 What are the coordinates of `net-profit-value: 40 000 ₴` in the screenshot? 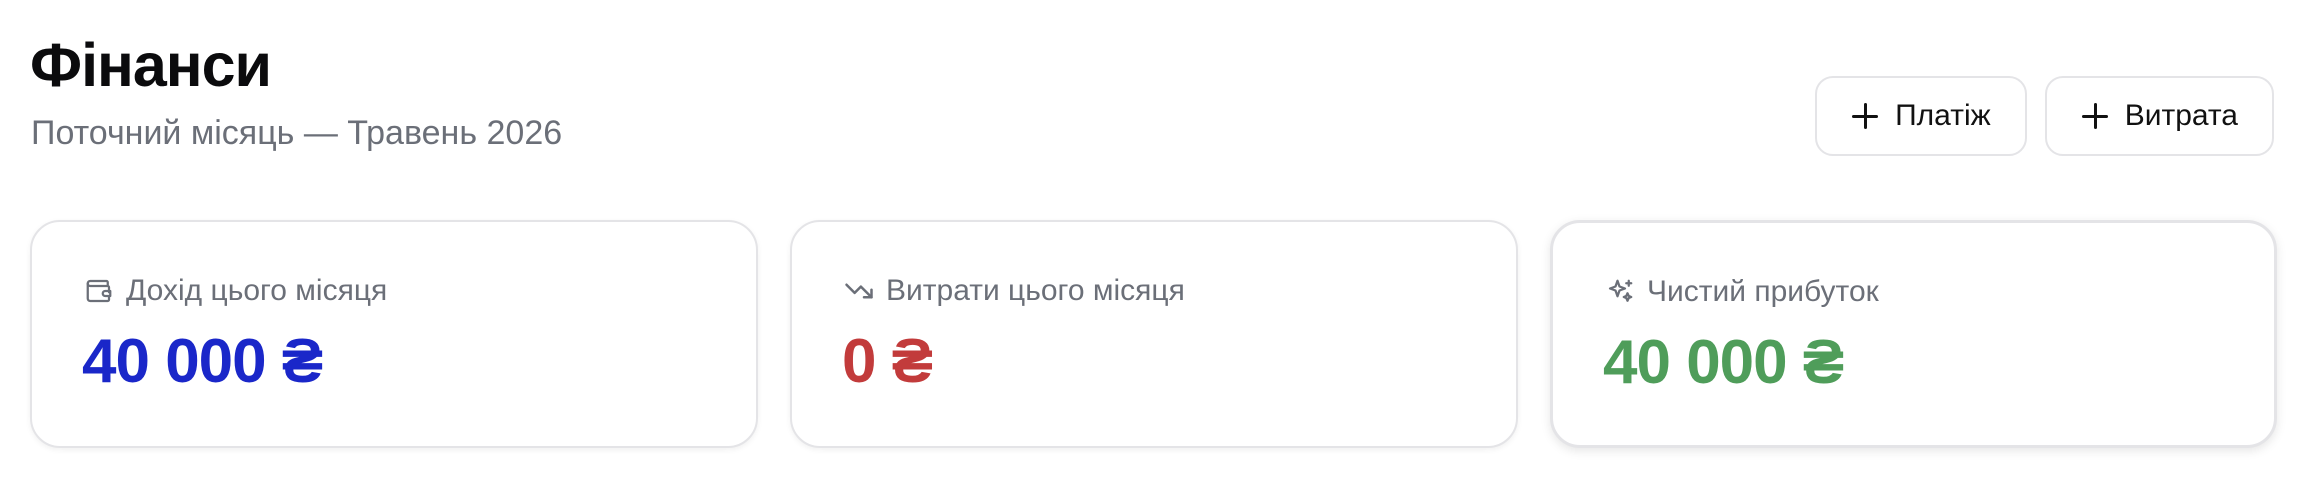 It's located at (1723, 362).